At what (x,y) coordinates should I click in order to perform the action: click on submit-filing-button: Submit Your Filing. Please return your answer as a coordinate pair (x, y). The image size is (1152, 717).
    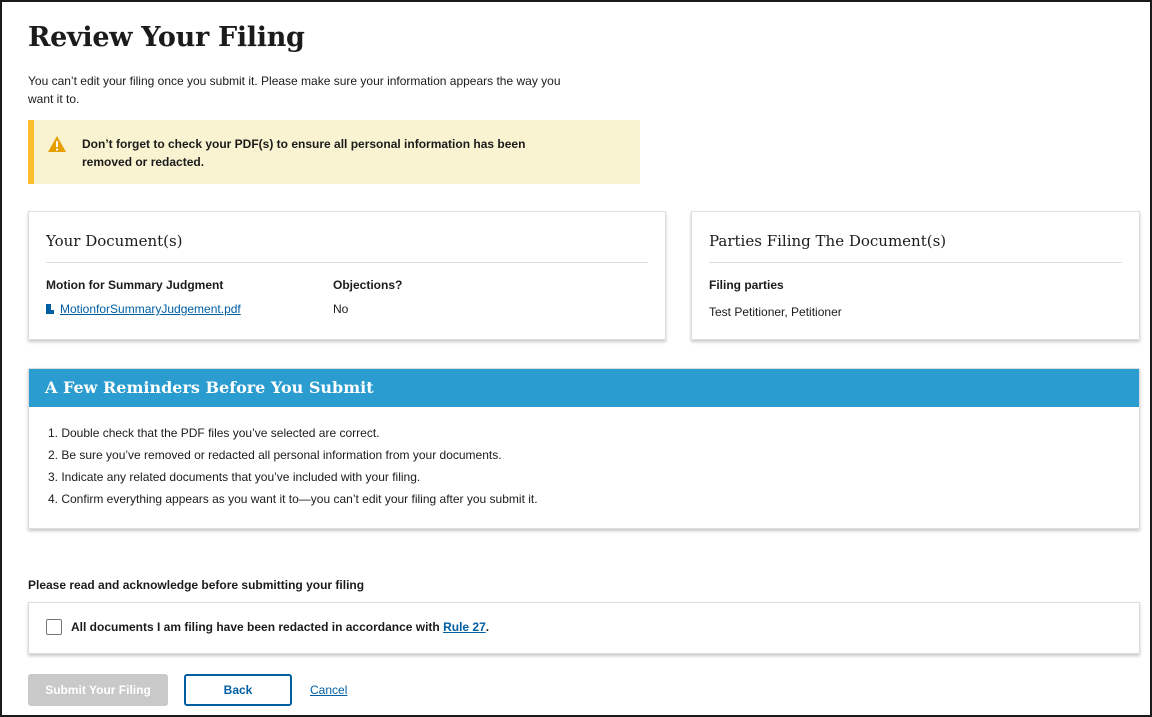
    Looking at the image, I should click on (98, 690).